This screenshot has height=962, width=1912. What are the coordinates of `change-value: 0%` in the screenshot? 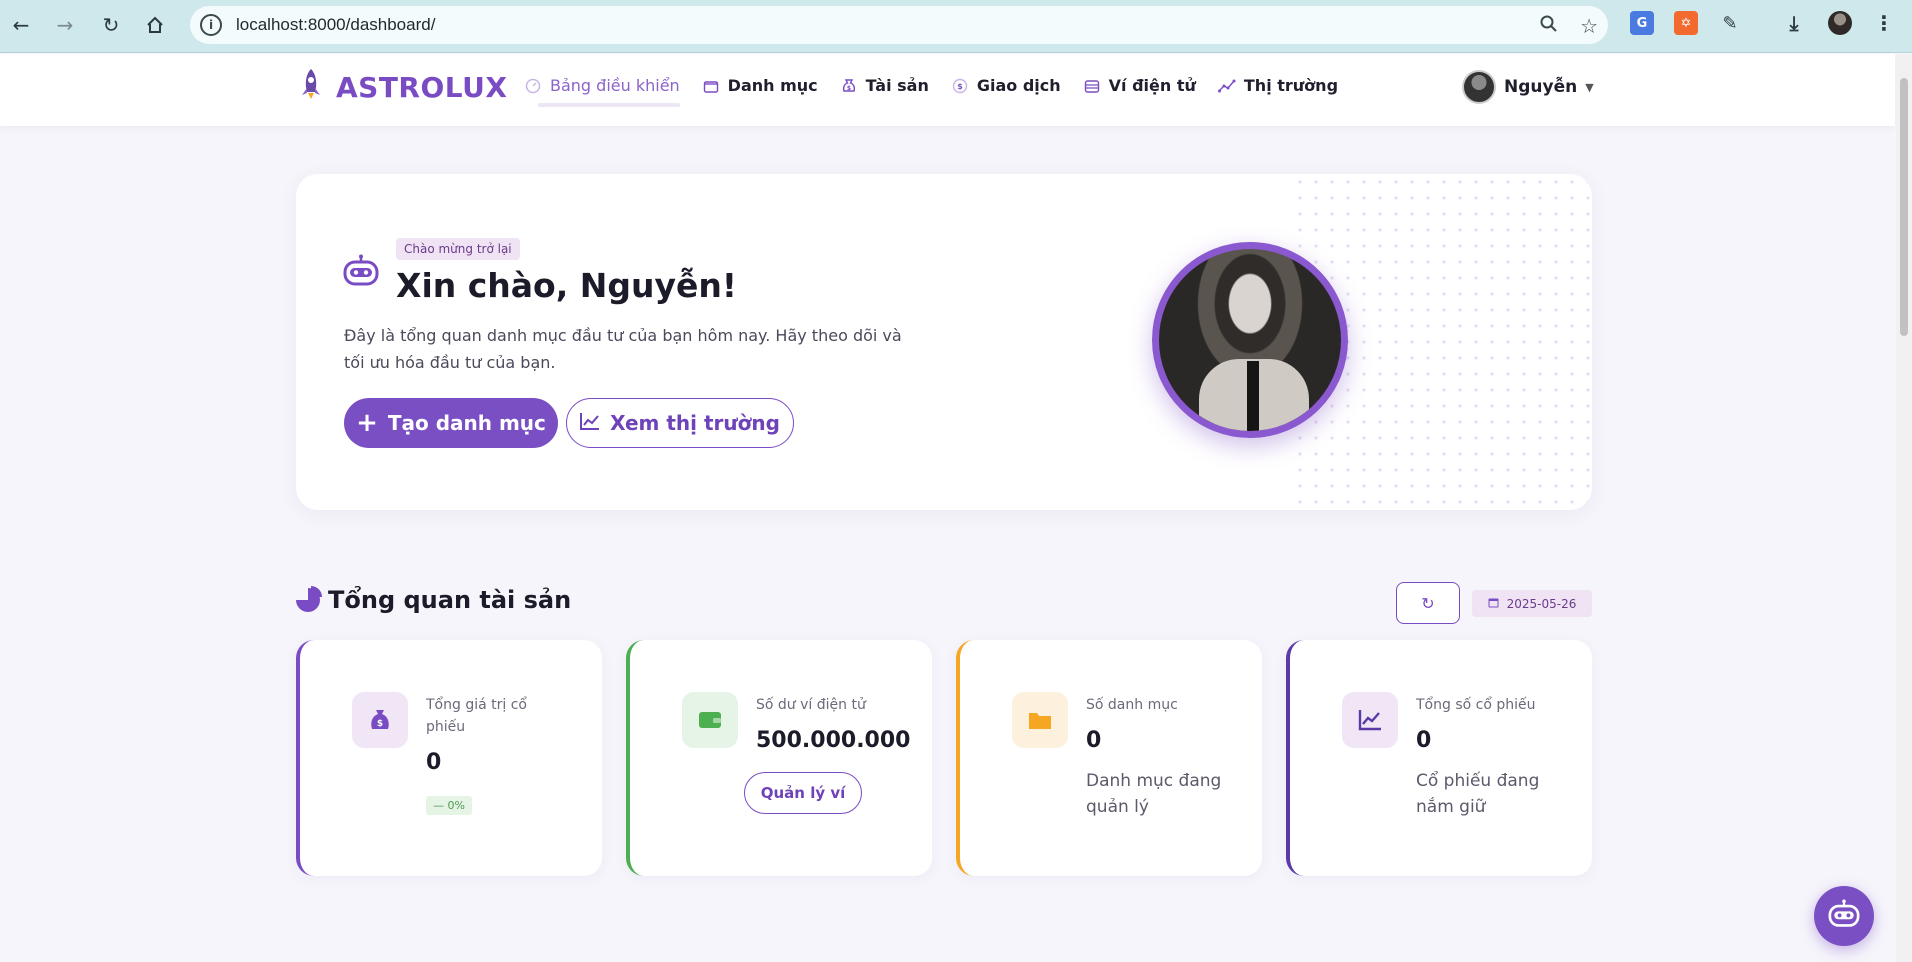 It's located at (456, 805).